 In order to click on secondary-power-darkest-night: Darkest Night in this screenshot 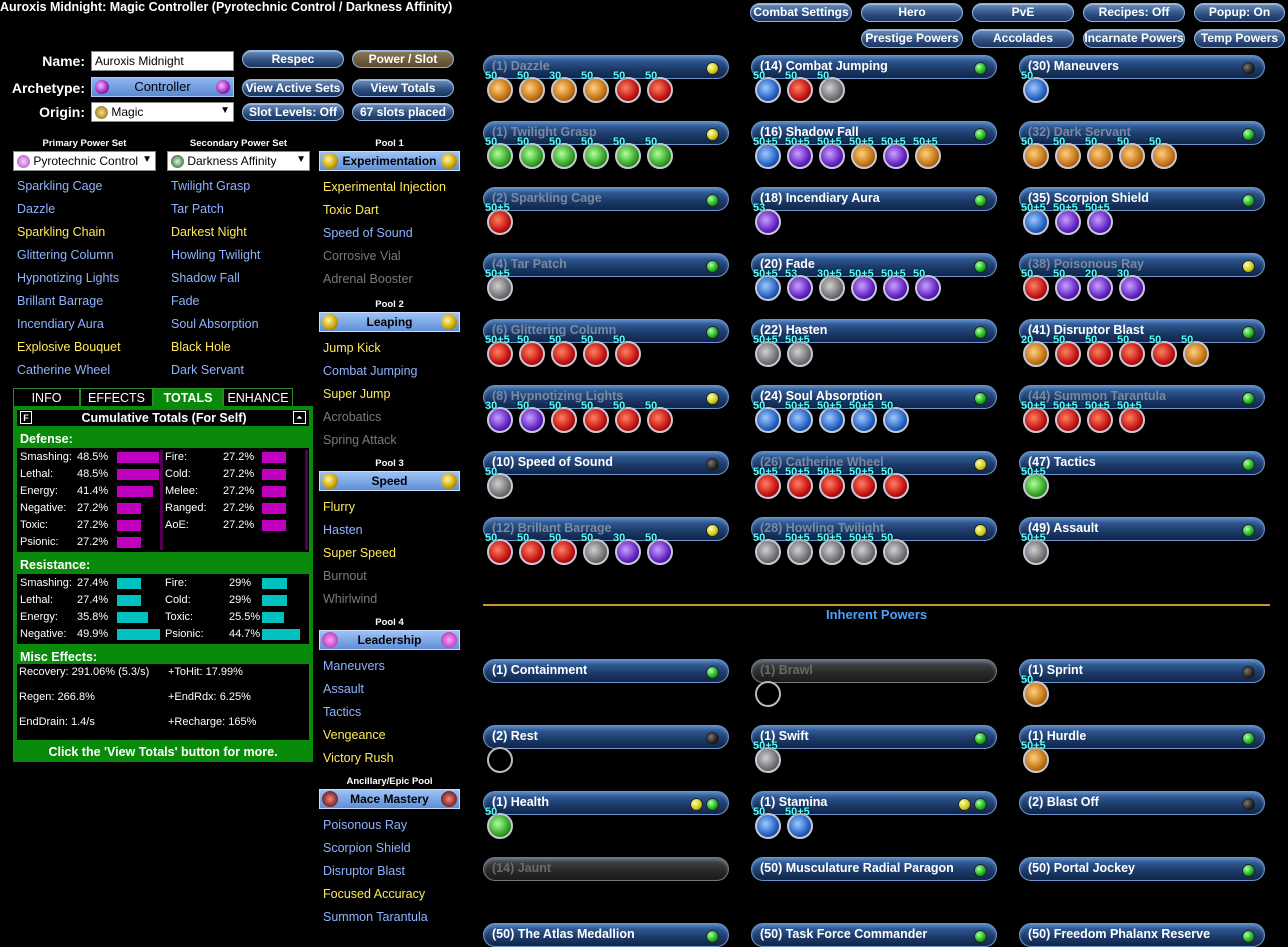, I will do `click(209, 232)`.